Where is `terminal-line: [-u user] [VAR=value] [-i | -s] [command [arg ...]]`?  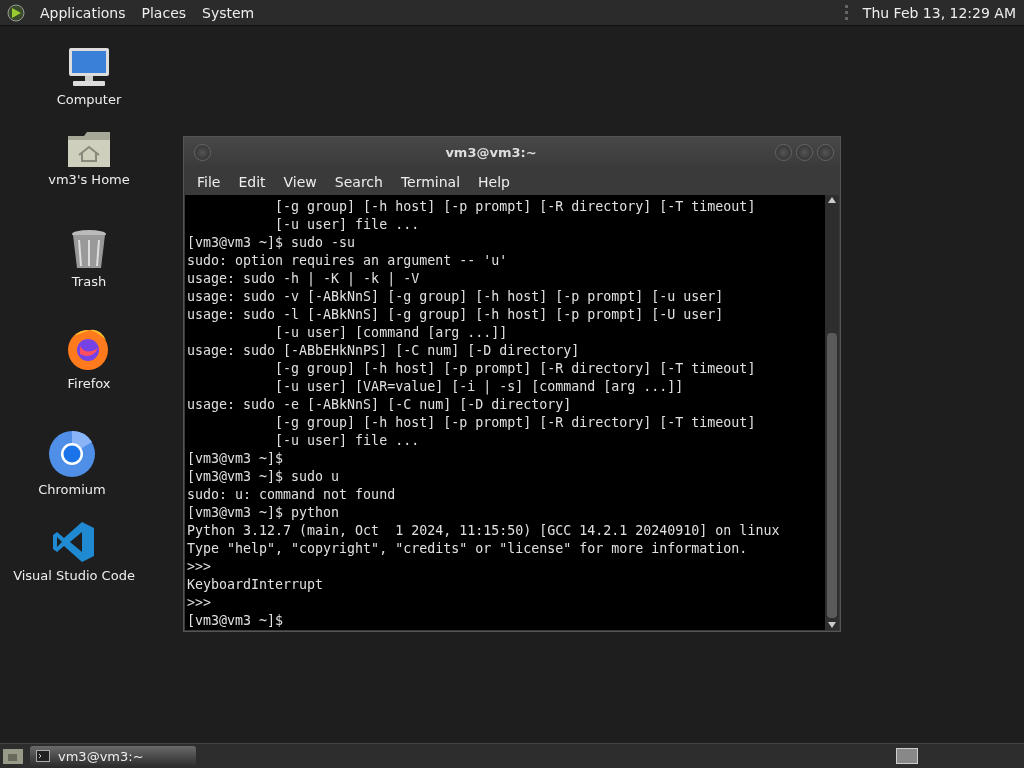 terminal-line: [-u user] [VAR=value] [-i | -s] [command [arg ...]] is located at coordinates (479, 387).